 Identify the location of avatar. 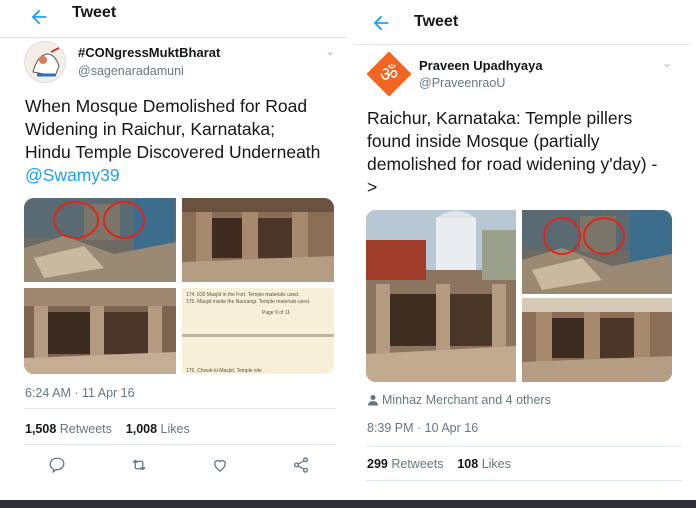
(45, 62).